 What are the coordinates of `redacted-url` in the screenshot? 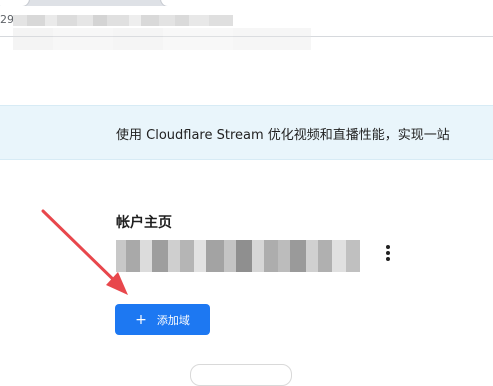 It's located at (123, 20).